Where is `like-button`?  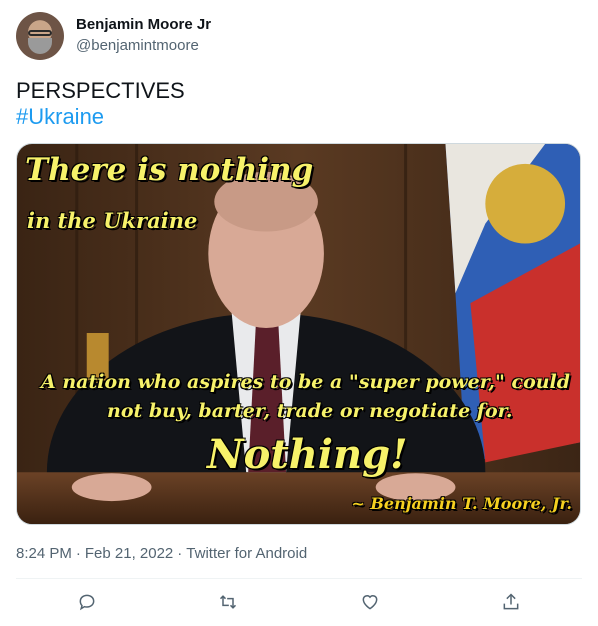
like-button is located at coordinates (370, 602).